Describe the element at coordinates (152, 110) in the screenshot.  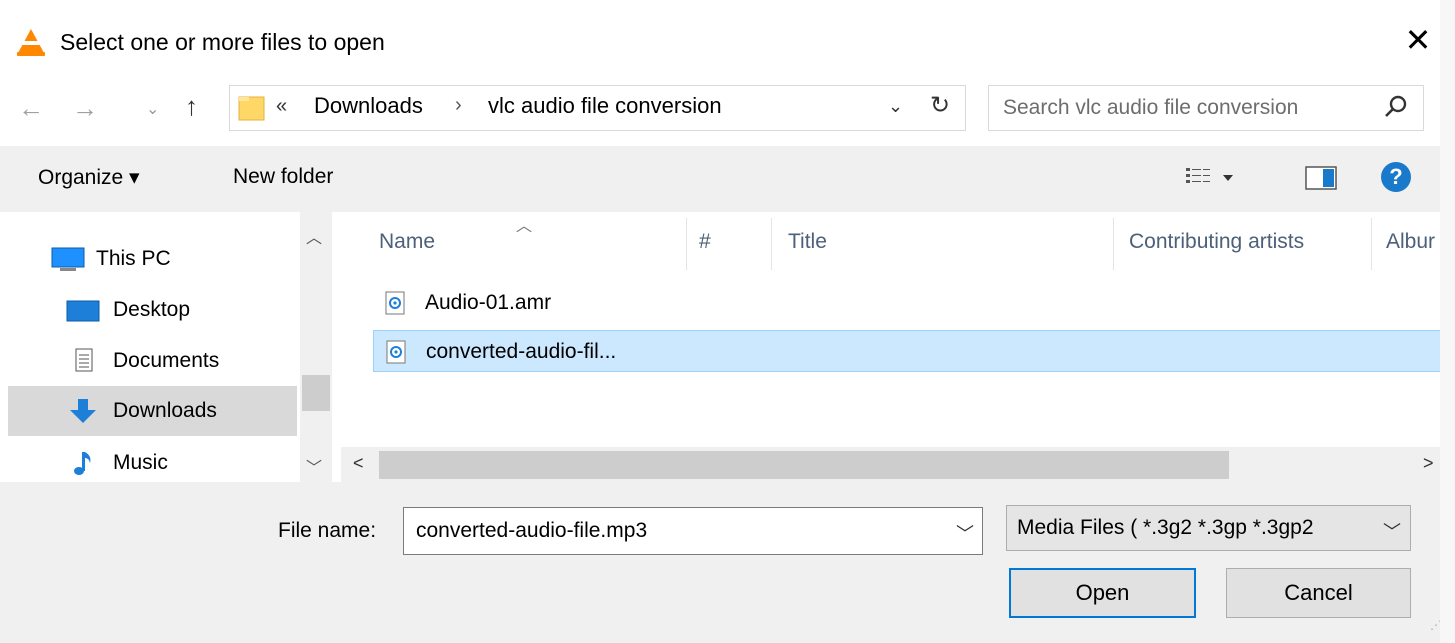
I see `recent-locations-button: ⌄` at that location.